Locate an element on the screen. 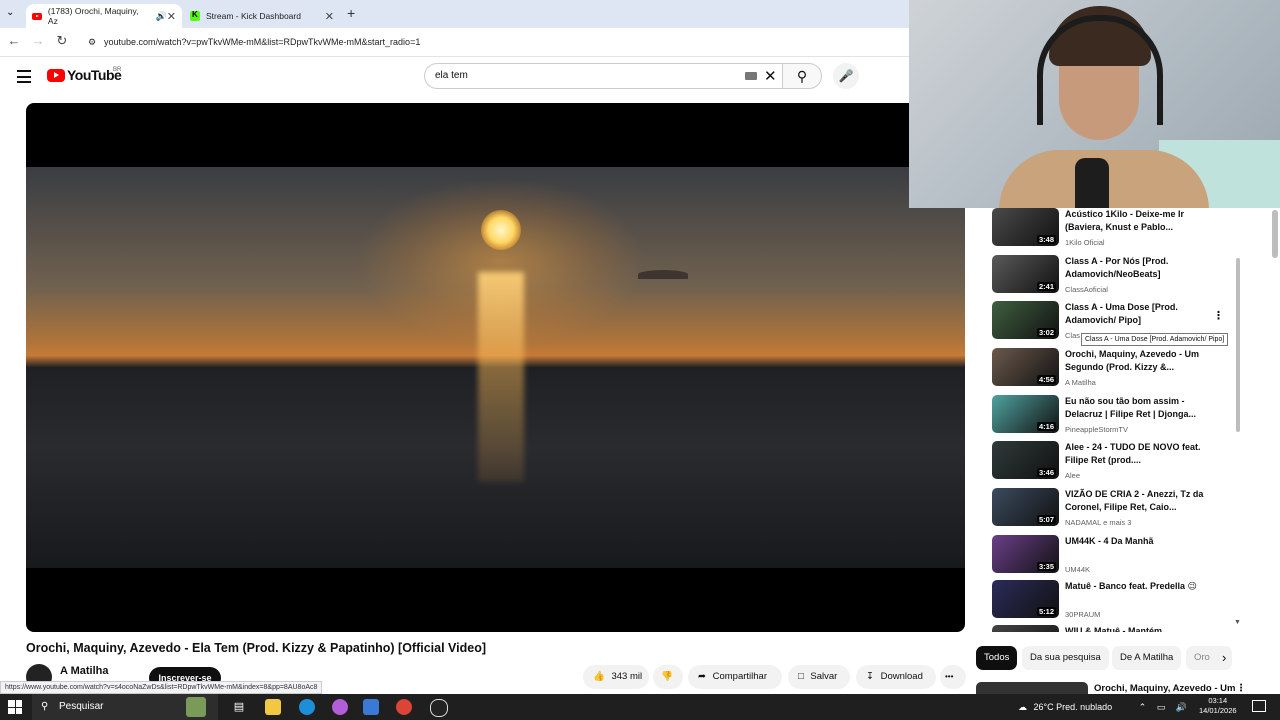  recommendations-scrollbar is located at coordinates (1238, 345).